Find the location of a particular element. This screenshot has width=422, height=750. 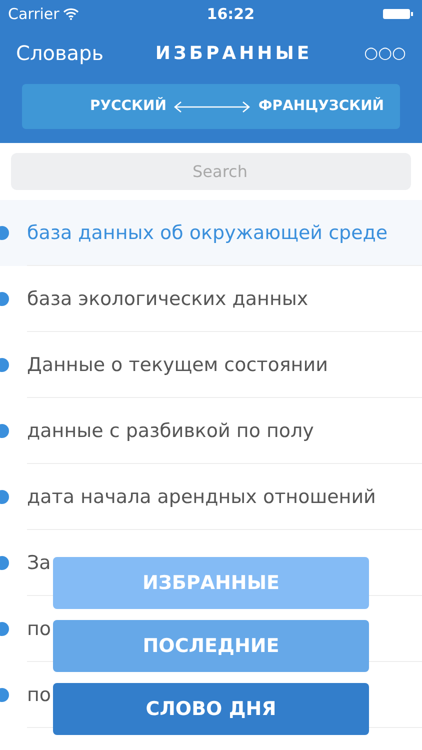

page-title: ИЗБРАННЫЕ is located at coordinates (233, 54).